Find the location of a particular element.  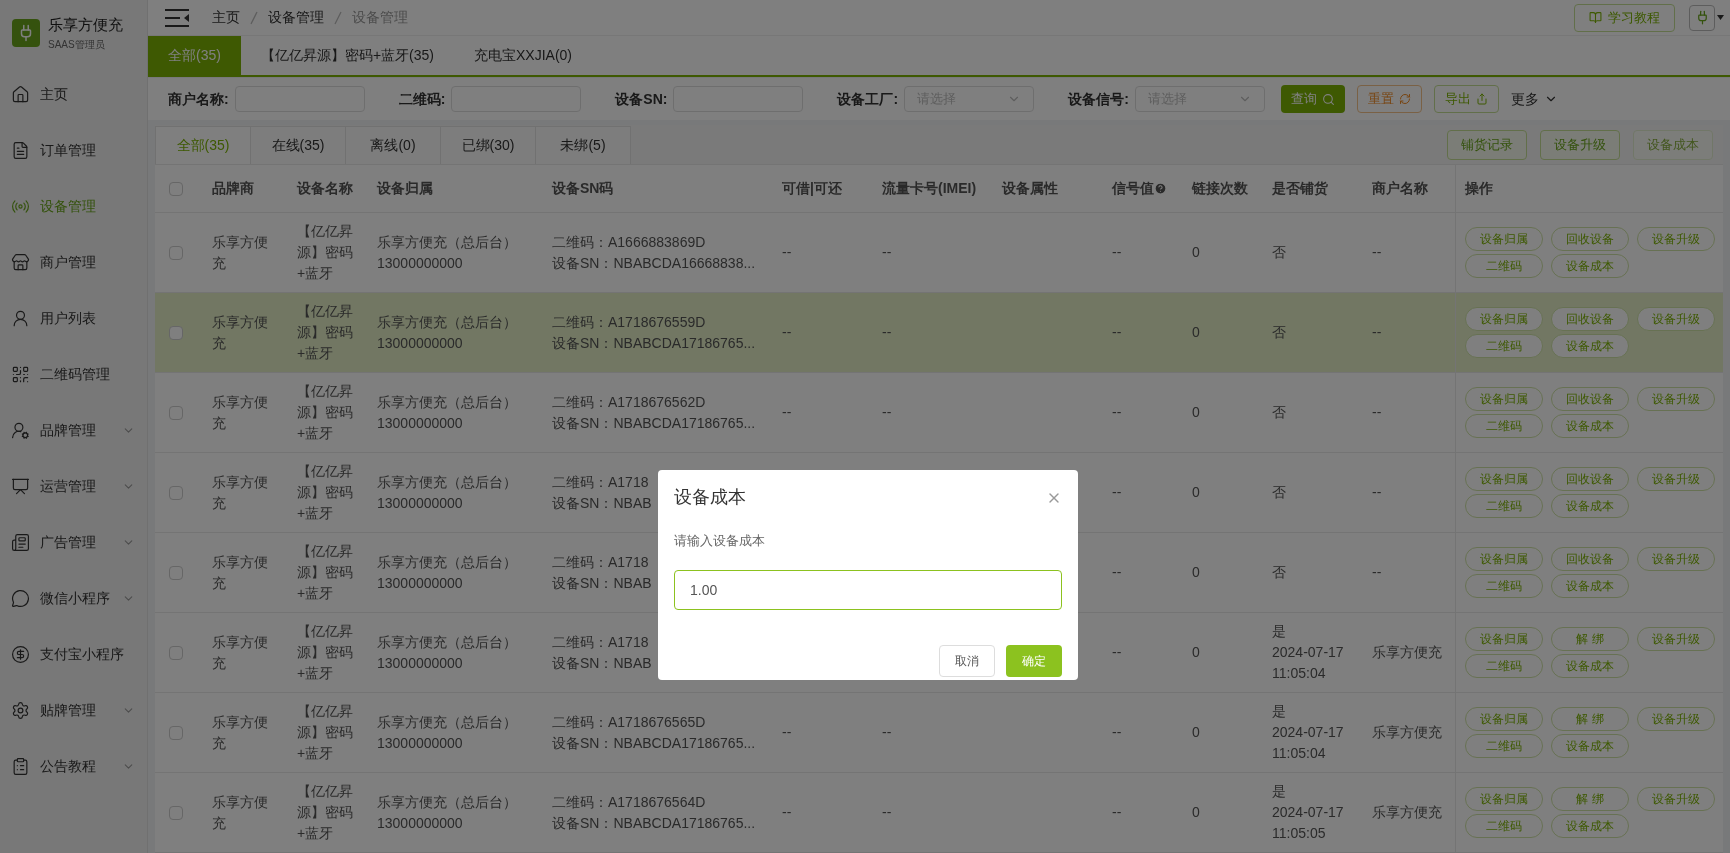

breadcrumb-item: 设备管理 is located at coordinates (296, 17).